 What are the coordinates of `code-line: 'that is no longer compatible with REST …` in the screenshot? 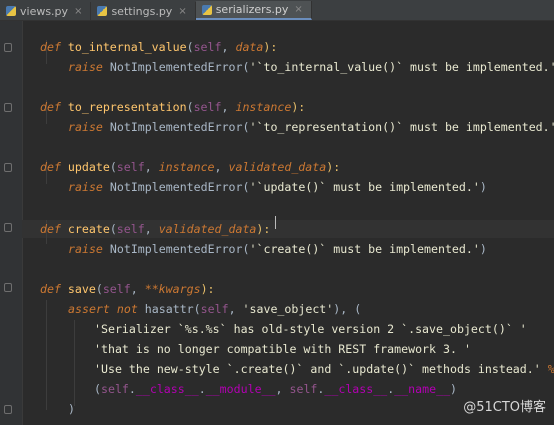 It's located at (282, 349).